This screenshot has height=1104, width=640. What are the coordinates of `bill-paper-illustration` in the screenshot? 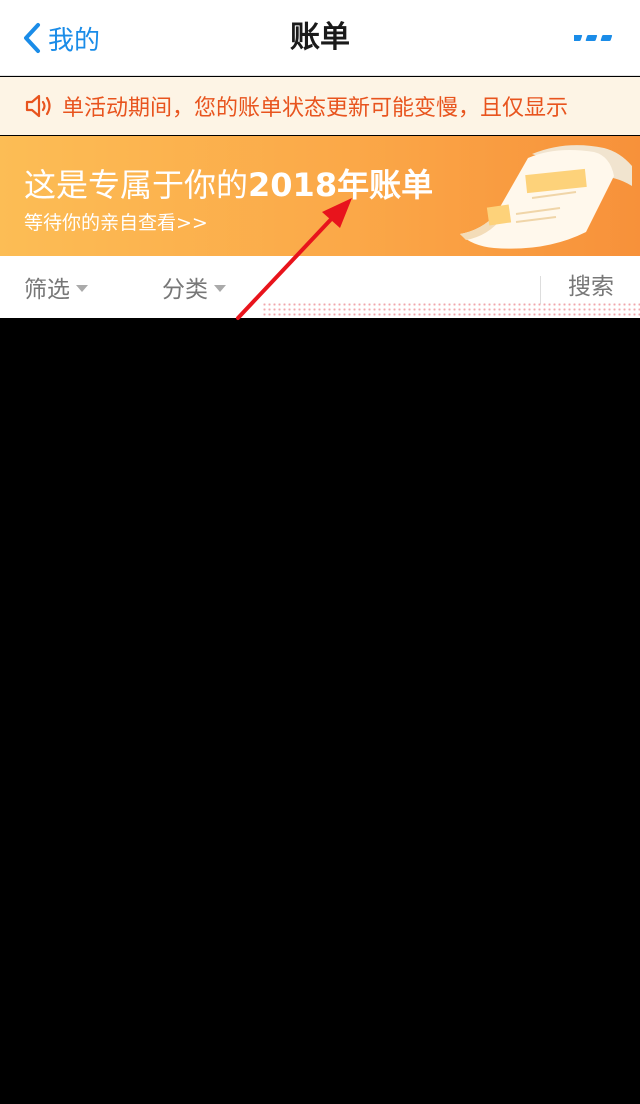 It's located at (546, 197).